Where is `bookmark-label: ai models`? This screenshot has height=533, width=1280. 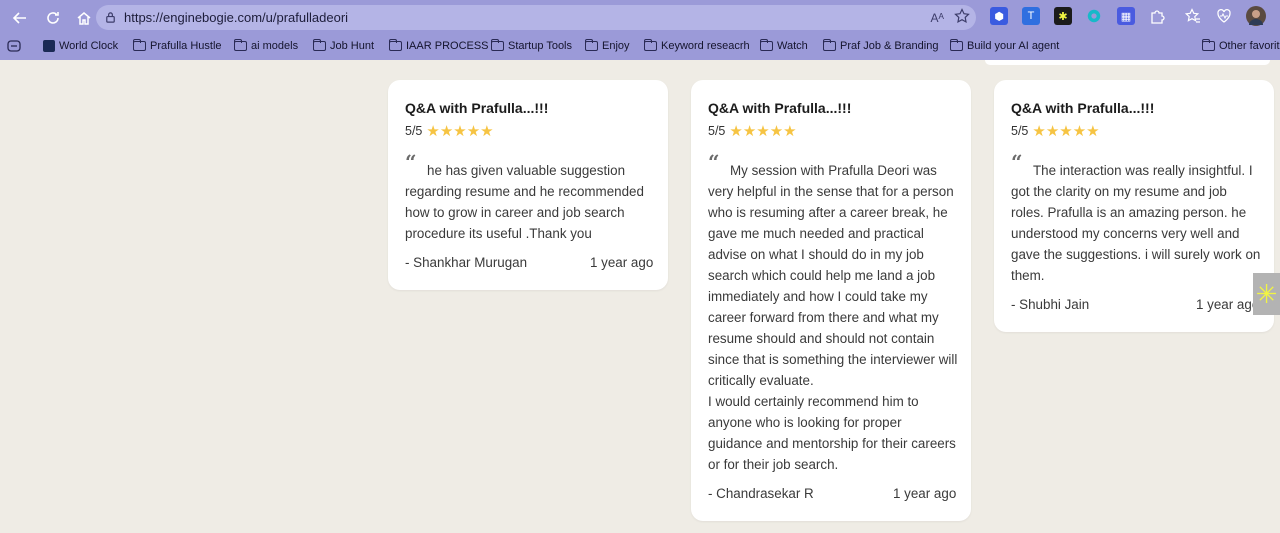 bookmark-label: ai models is located at coordinates (275, 46).